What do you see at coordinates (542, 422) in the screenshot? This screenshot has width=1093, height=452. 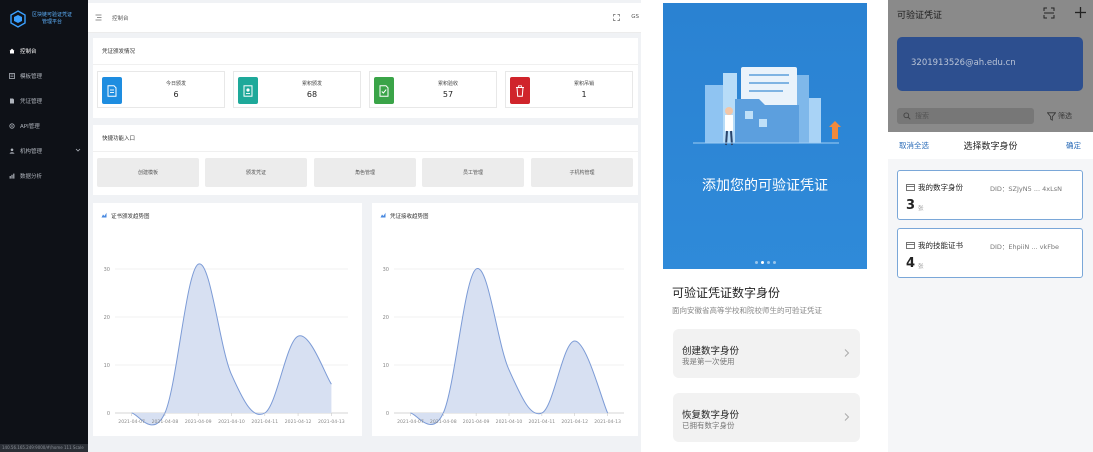 I see `x-tick-label: 2021-04-11` at bounding box center [542, 422].